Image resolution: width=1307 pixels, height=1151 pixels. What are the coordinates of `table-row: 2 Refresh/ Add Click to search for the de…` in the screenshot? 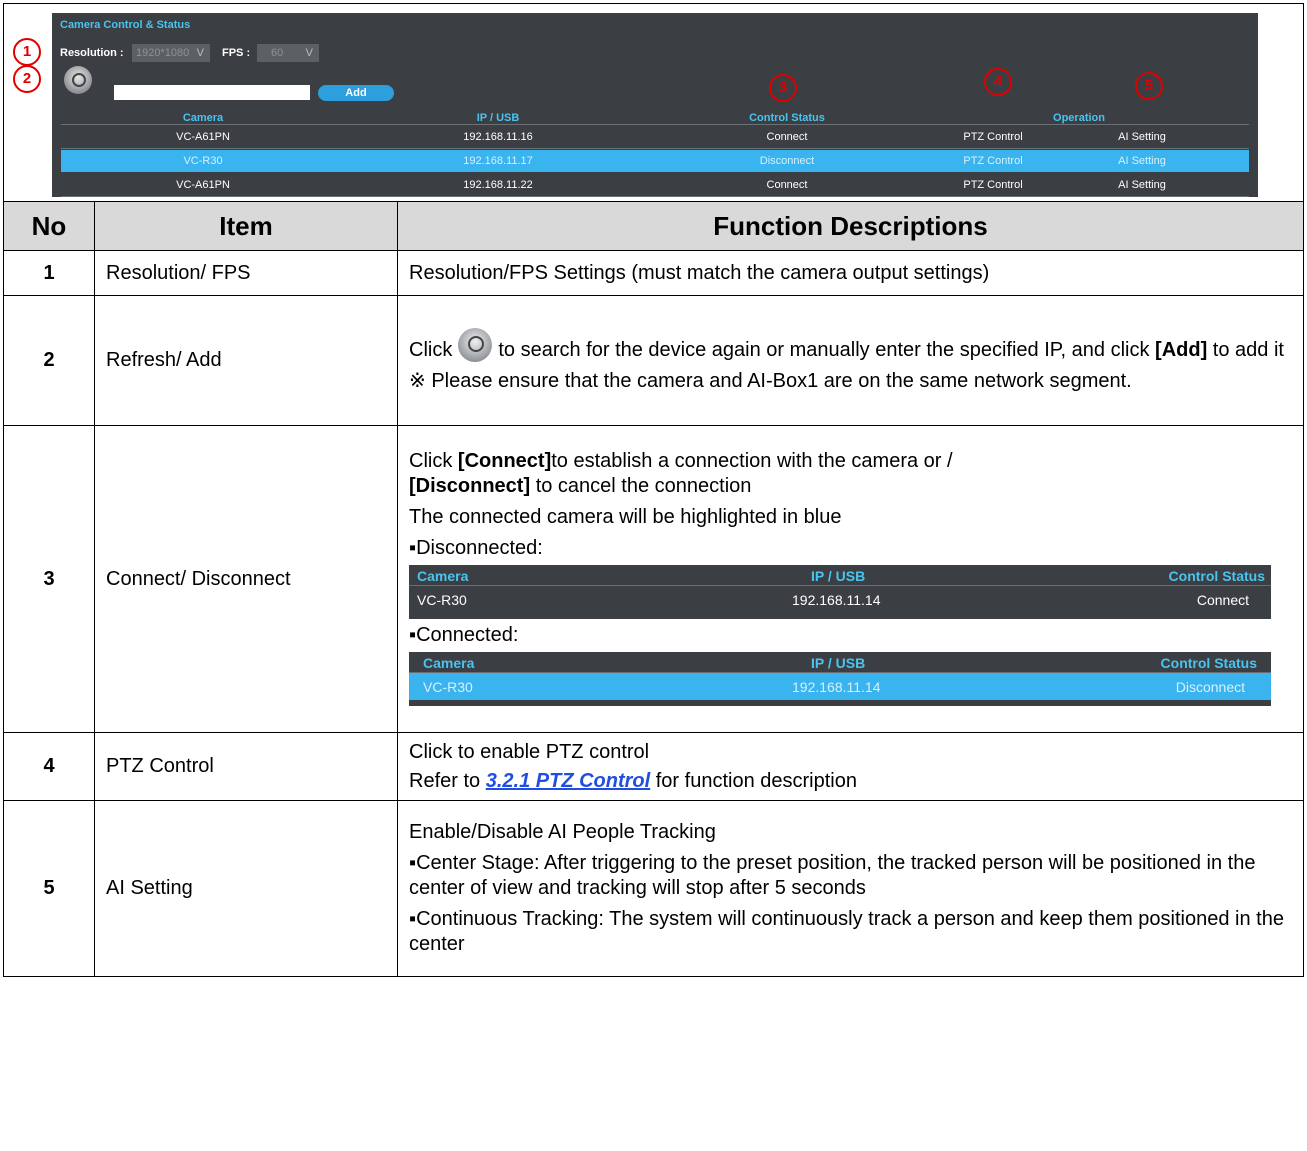 It's located at (654, 360).